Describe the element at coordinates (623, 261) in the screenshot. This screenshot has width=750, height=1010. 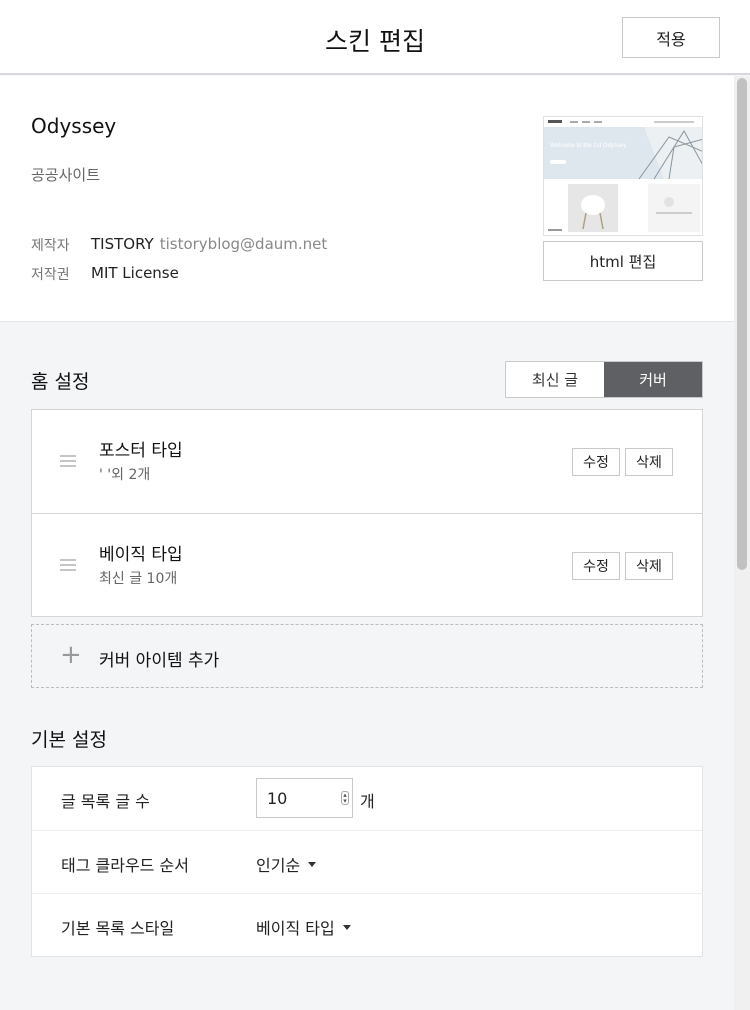
I see `html-edit-button: html 편집` at that location.